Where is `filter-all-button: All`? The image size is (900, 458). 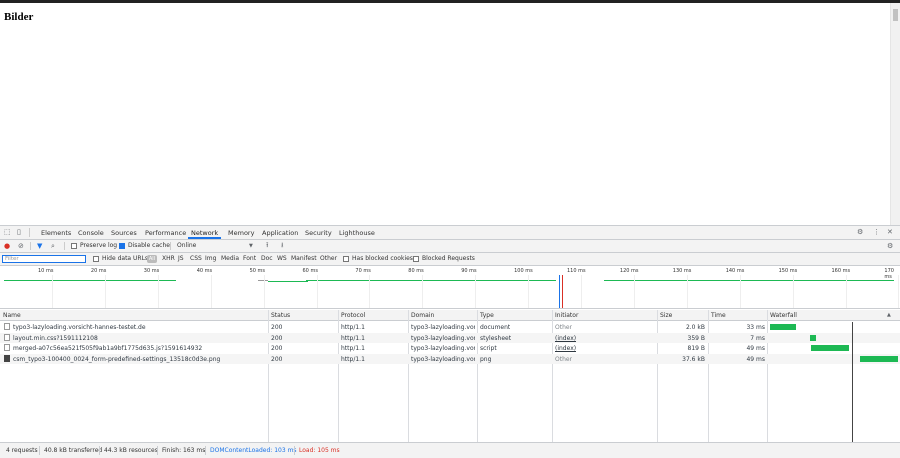
filter-all-button: All is located at coordinates (152, 259).